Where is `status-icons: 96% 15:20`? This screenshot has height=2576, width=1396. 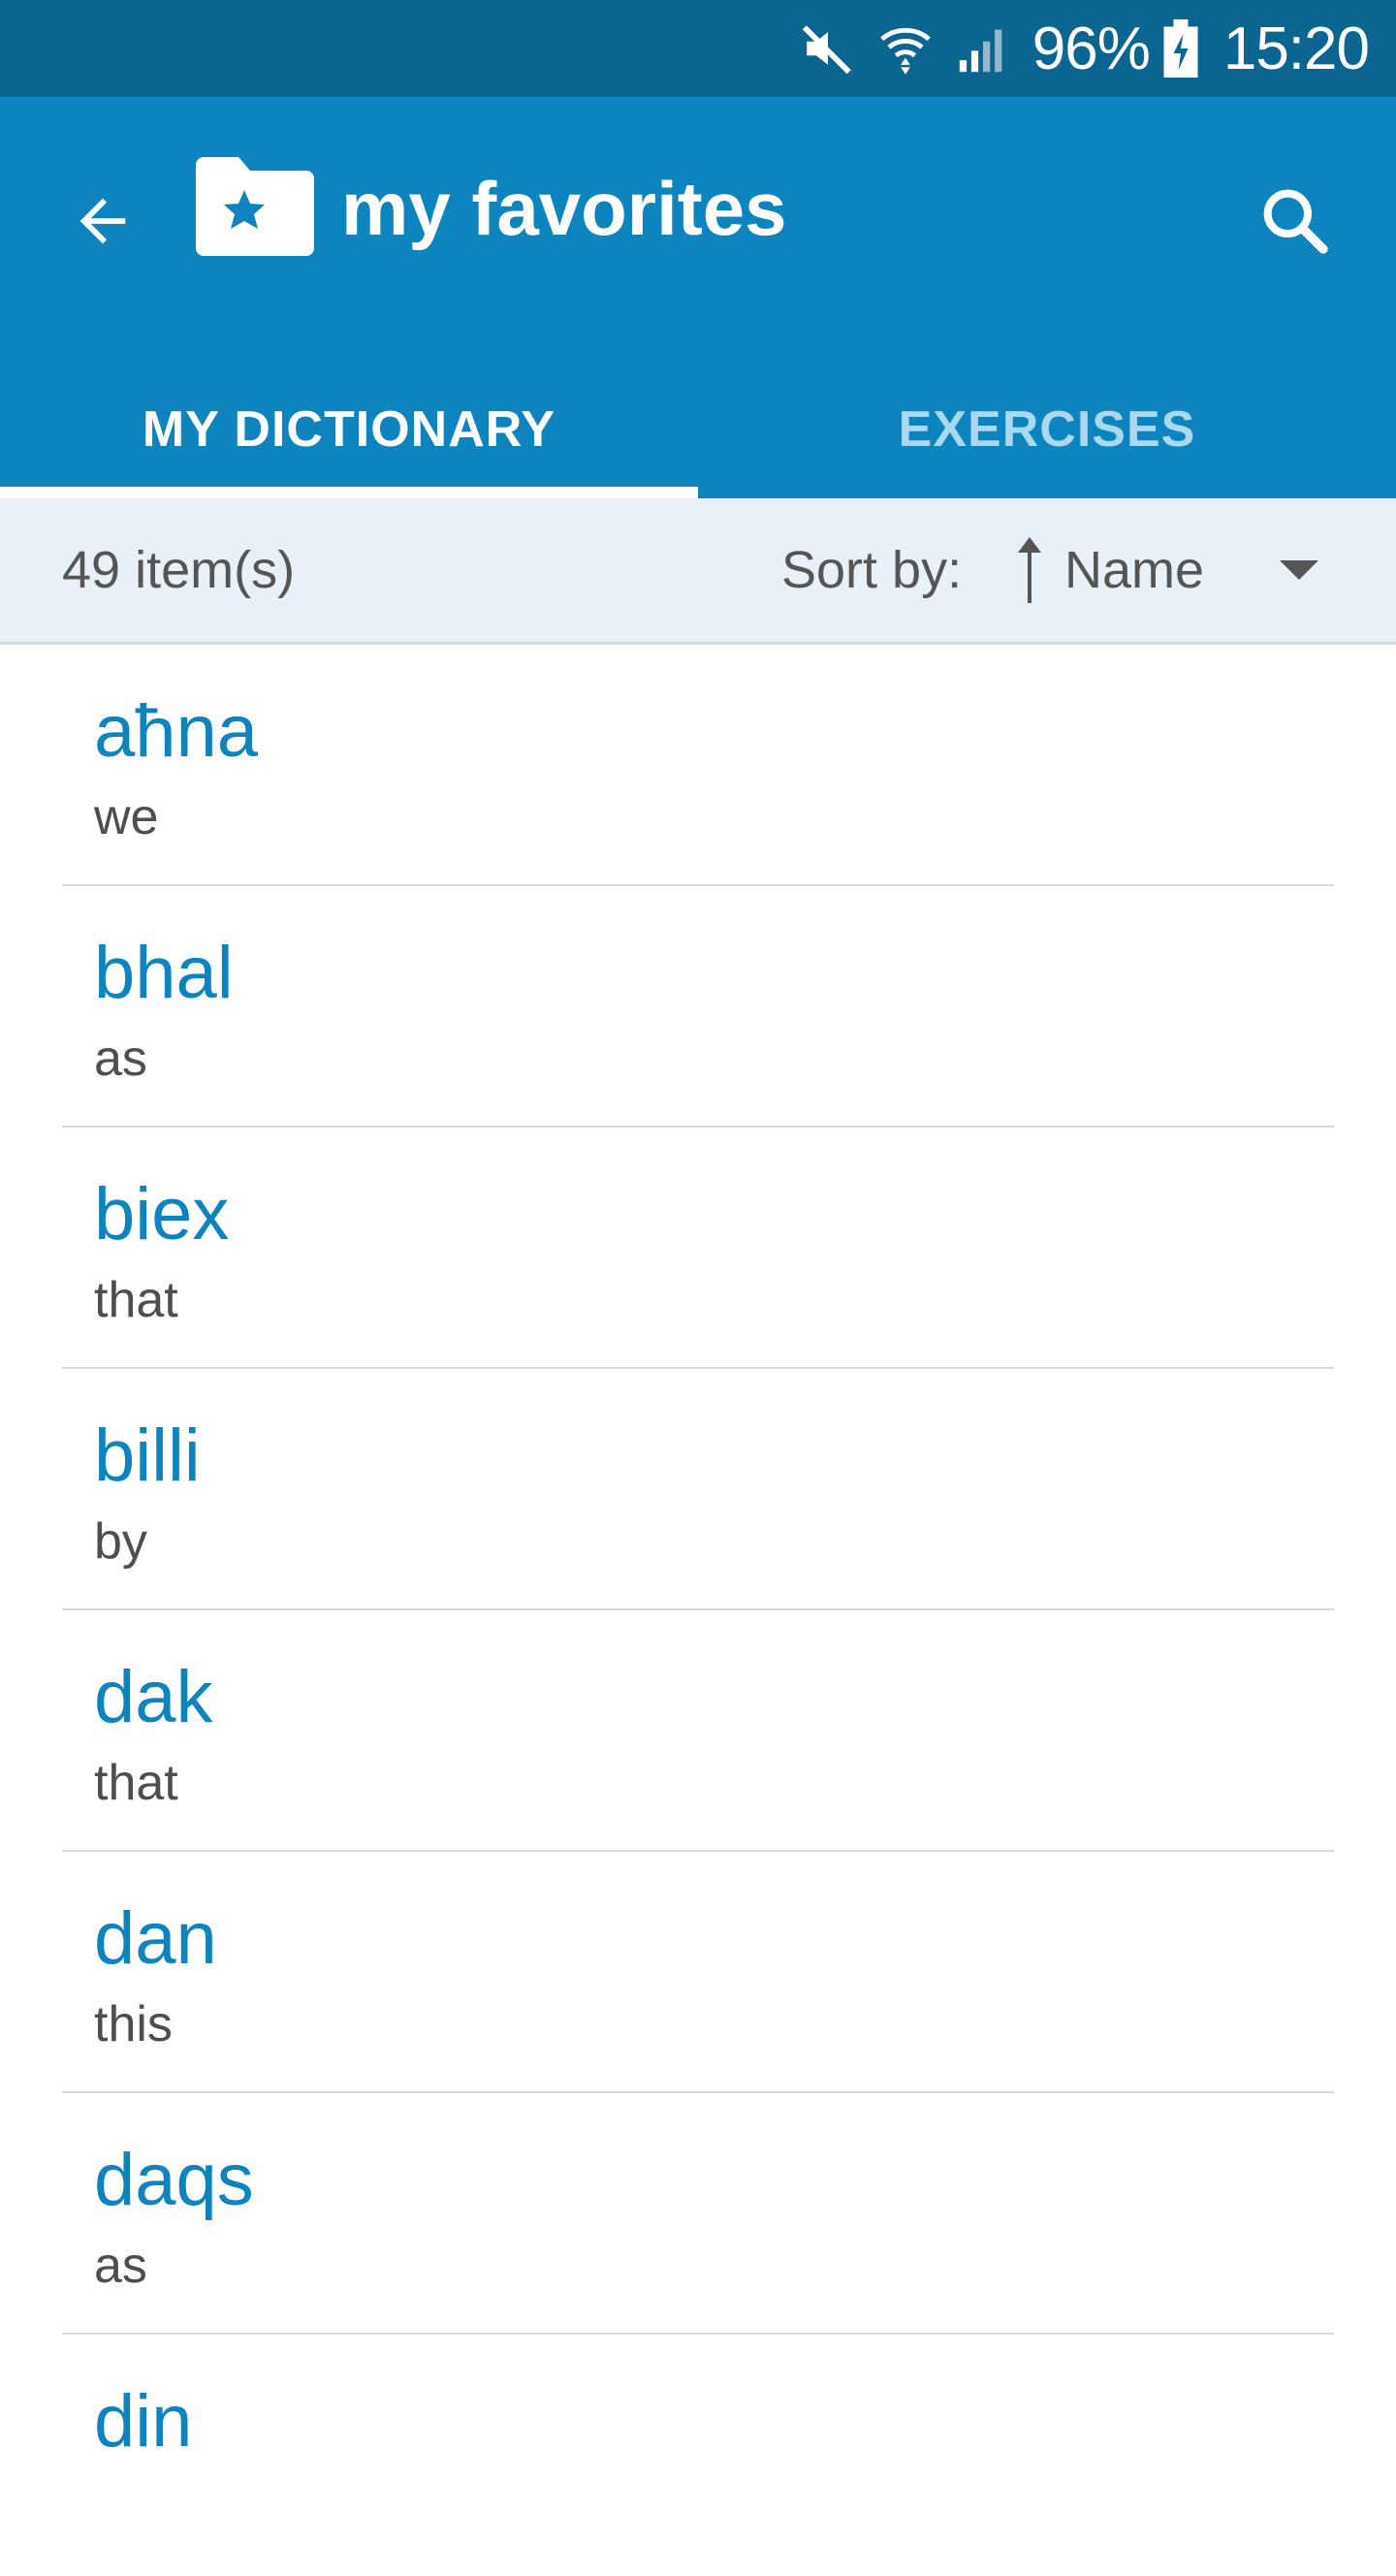 status-icons: 96% 15:20 is located at coordinates (1085, 49).